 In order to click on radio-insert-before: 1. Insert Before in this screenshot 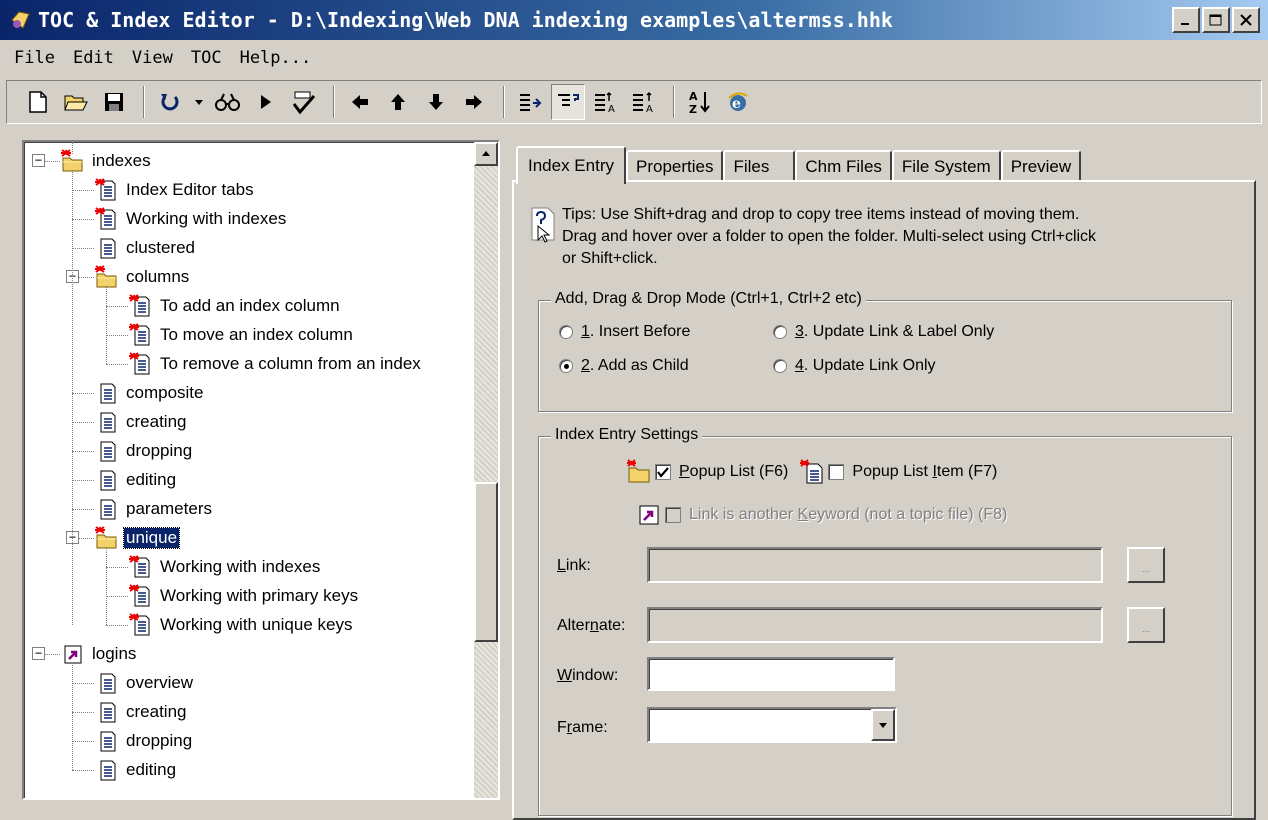, I will do `click(624, 332)`.